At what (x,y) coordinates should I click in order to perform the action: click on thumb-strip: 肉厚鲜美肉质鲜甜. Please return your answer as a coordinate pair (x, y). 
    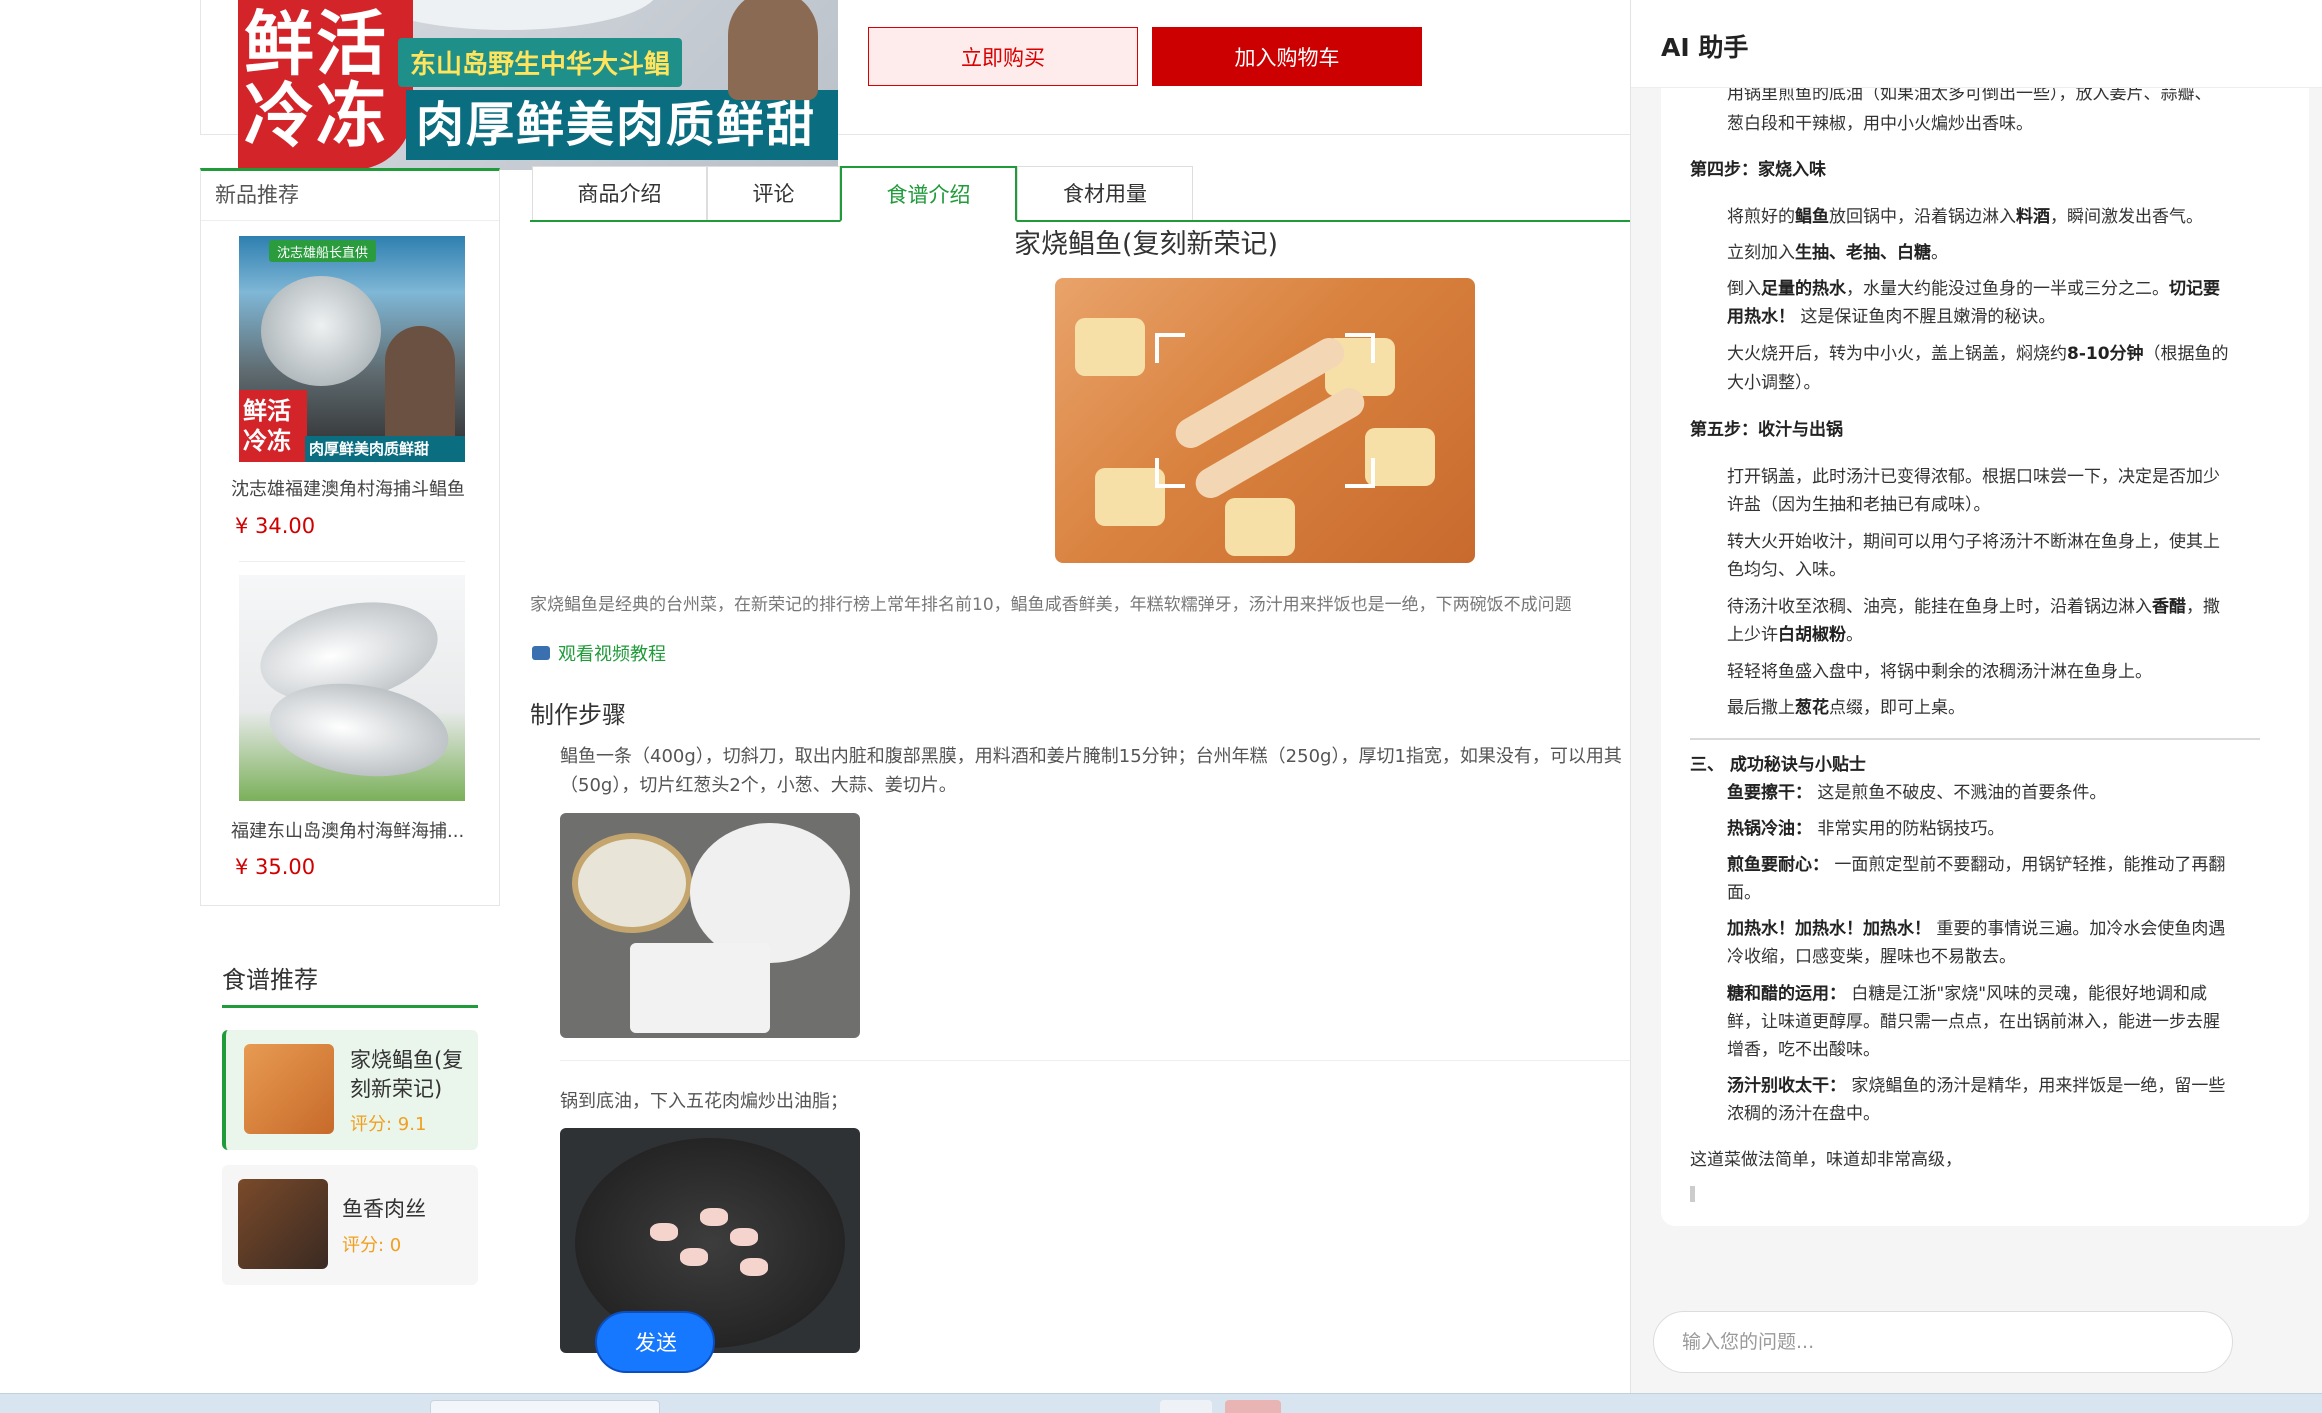
    Looking at the image, I should click on (385, 449).